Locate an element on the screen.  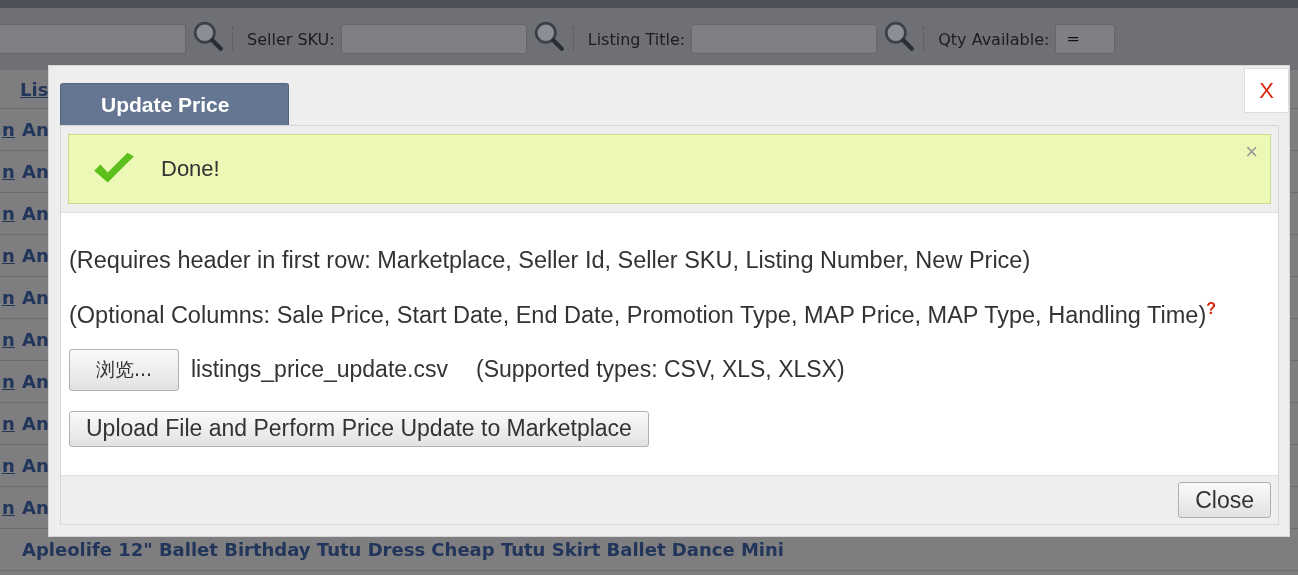
close-button: X is located at coordinates (1266, 90).